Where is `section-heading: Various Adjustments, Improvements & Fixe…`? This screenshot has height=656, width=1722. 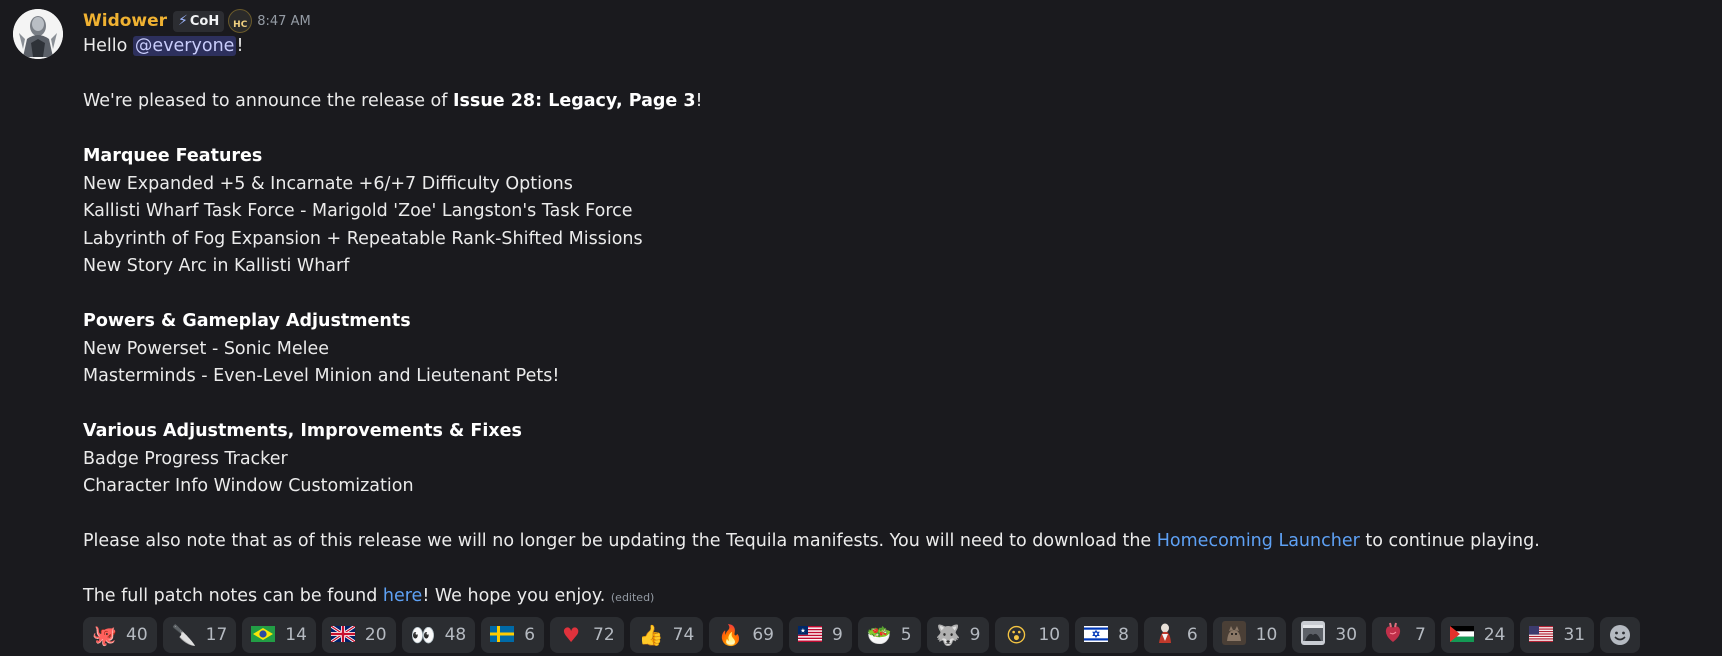 section-heading: Various Adjustments, Improvements & Fixe… is located at coordinates (302, 431).